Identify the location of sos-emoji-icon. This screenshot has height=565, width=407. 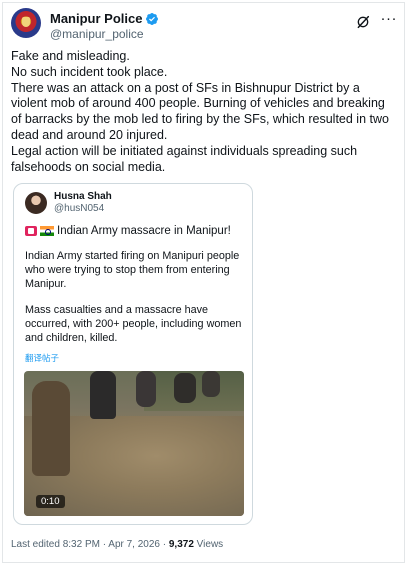
(31, 231).